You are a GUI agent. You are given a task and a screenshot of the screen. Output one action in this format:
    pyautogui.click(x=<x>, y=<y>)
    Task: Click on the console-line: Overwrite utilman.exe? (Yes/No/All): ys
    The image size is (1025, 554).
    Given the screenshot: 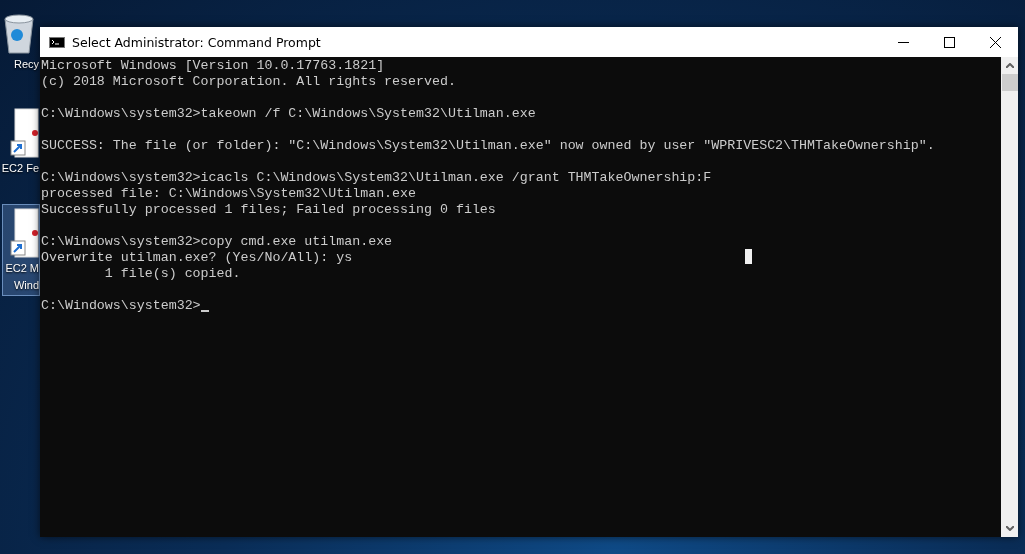 What is the action you would take?
    pyautogui.click(x=197, y=258)
    